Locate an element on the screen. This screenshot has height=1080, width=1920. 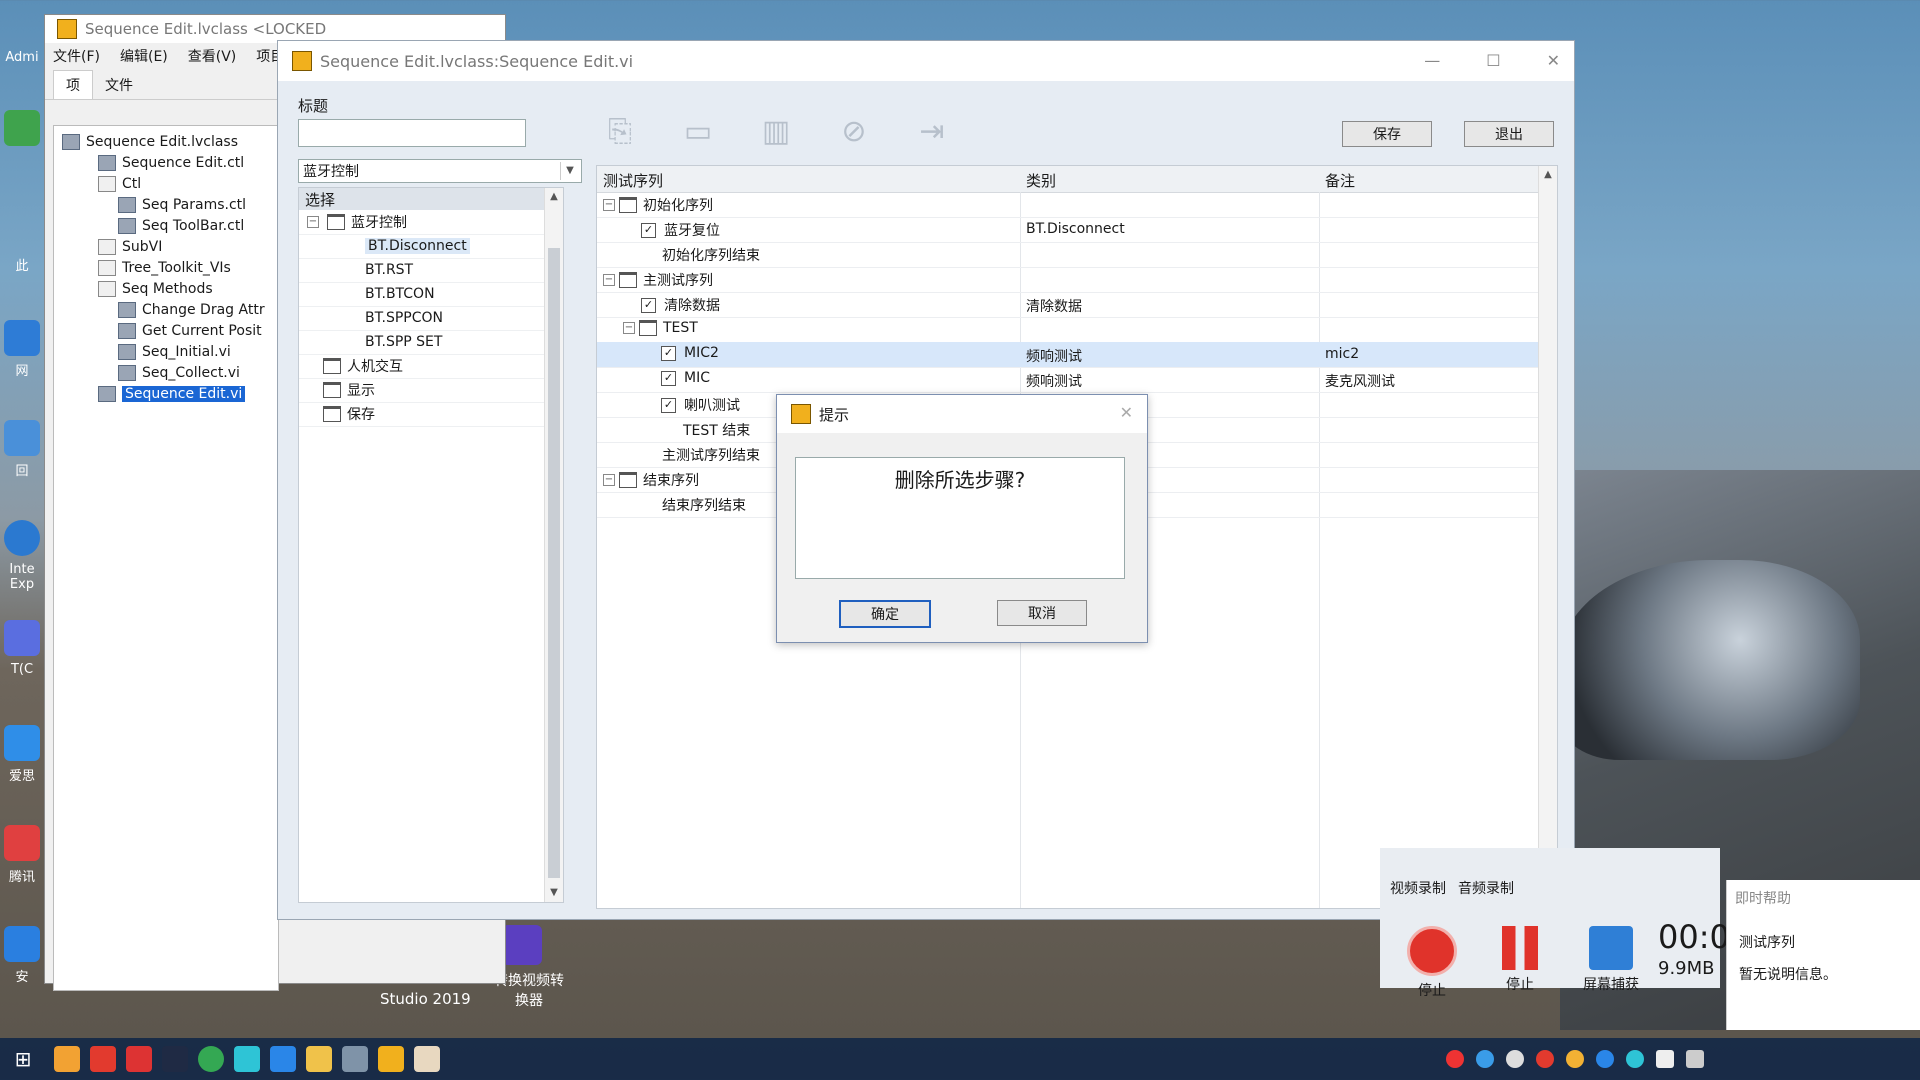
menu-edit: 编辑(E) is located at coordinates (144, 56).